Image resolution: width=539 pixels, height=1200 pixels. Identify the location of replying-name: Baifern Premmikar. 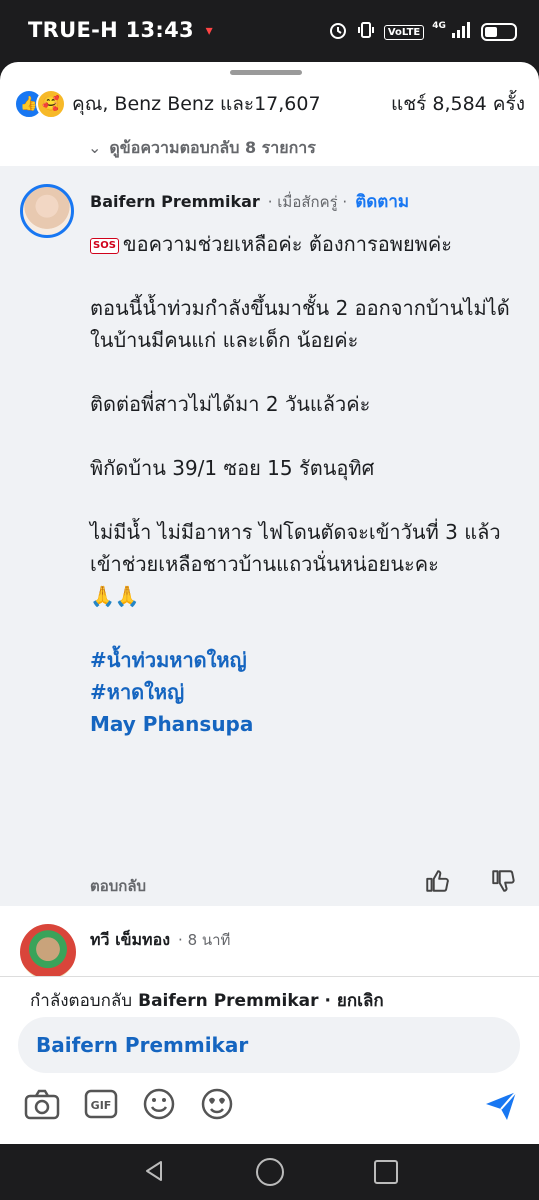
(228, 1001).